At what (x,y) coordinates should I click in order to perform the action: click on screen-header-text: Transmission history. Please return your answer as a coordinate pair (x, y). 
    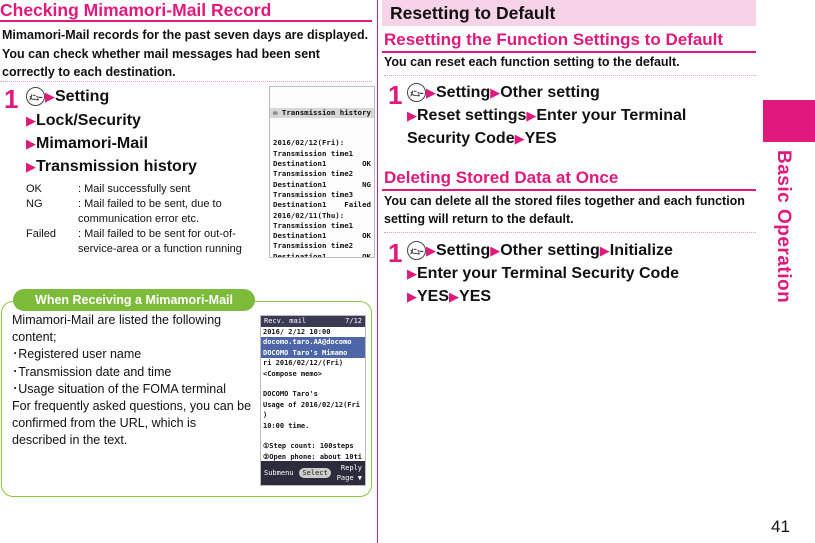
    Looking at the image, I should click on (326, 112).